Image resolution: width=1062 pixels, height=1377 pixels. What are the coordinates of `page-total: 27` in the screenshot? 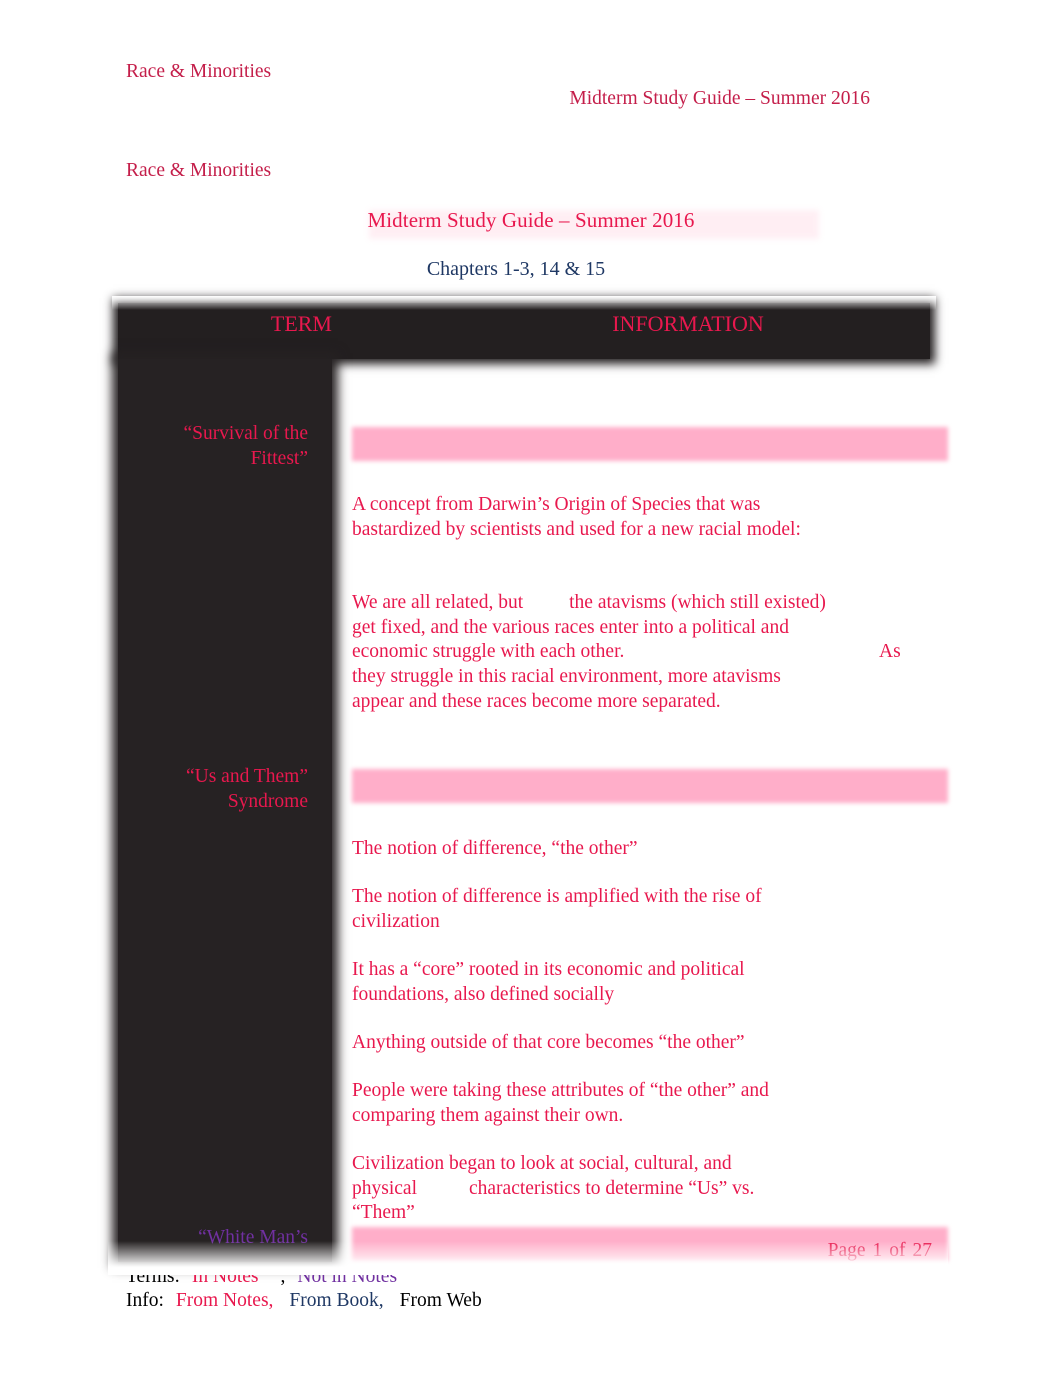 It's located at (922, 1250).